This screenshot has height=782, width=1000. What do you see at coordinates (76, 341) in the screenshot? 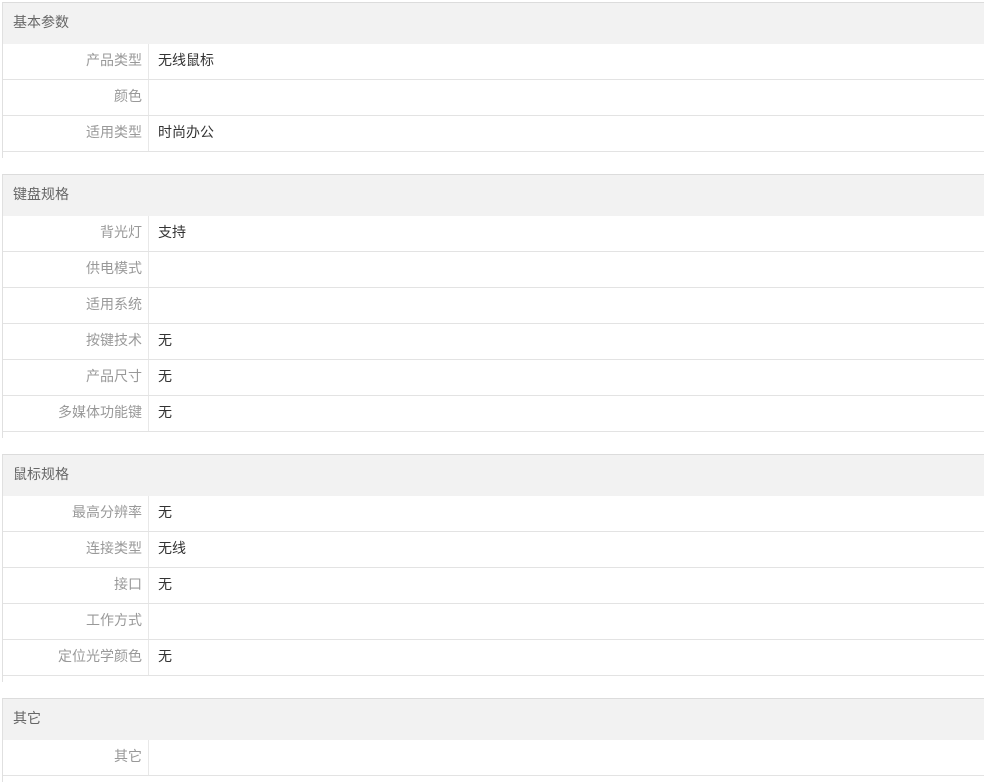
I see `spec-label: 按键技术` at bounding box center [76, 341].